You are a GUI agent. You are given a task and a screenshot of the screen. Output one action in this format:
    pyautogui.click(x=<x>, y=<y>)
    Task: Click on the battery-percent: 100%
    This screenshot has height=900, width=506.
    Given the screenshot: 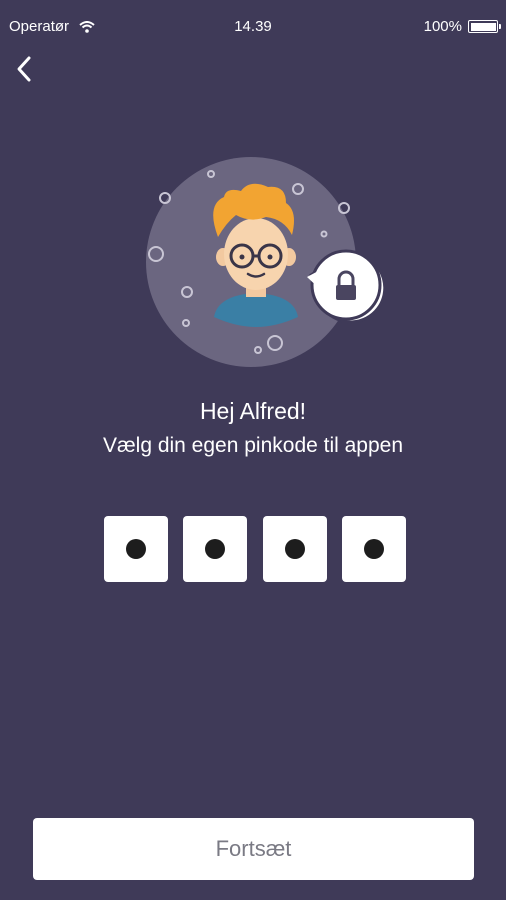 What is the action you would take?
    pyautogui.click(x=442, y=26)
    